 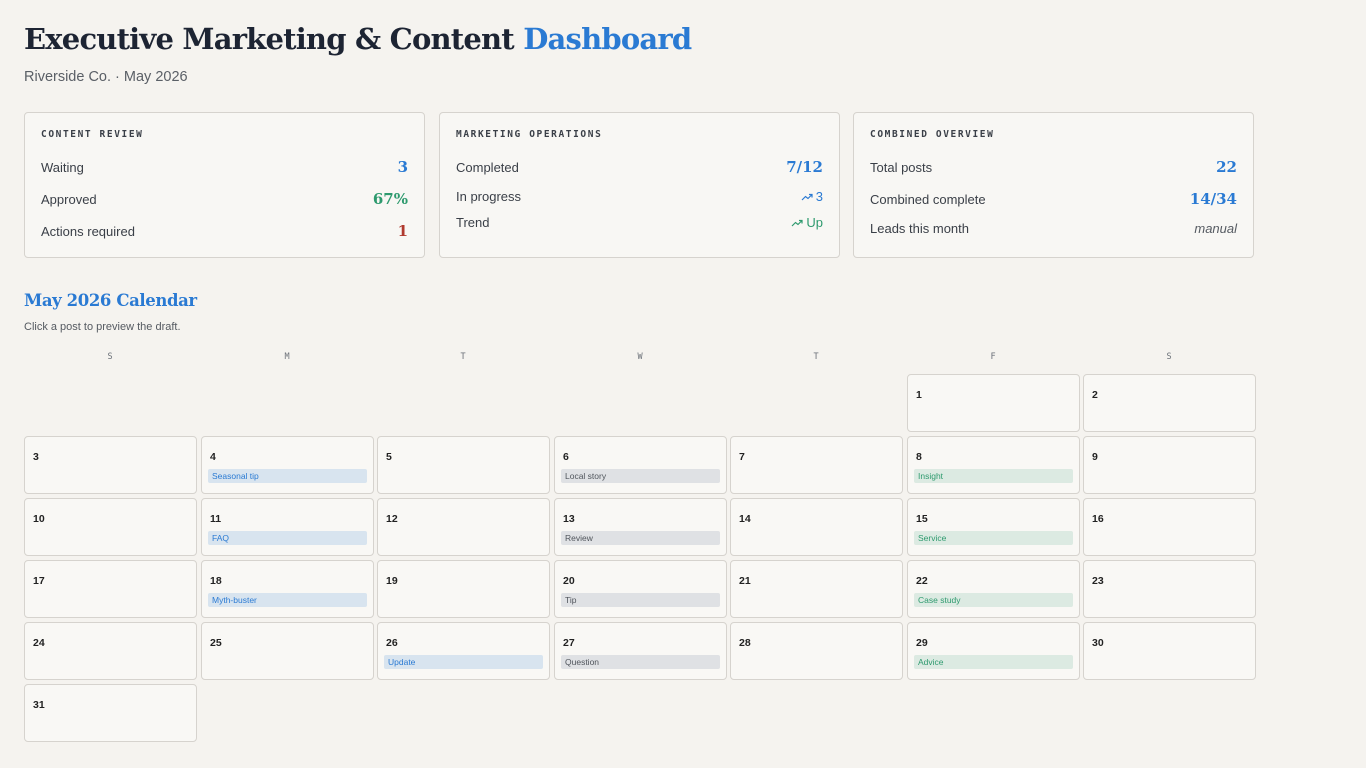 What do you see at coordinates (928, 199) in the screenshot?
I see `stat-label: Combined complete` at bounding box center [928, 199].